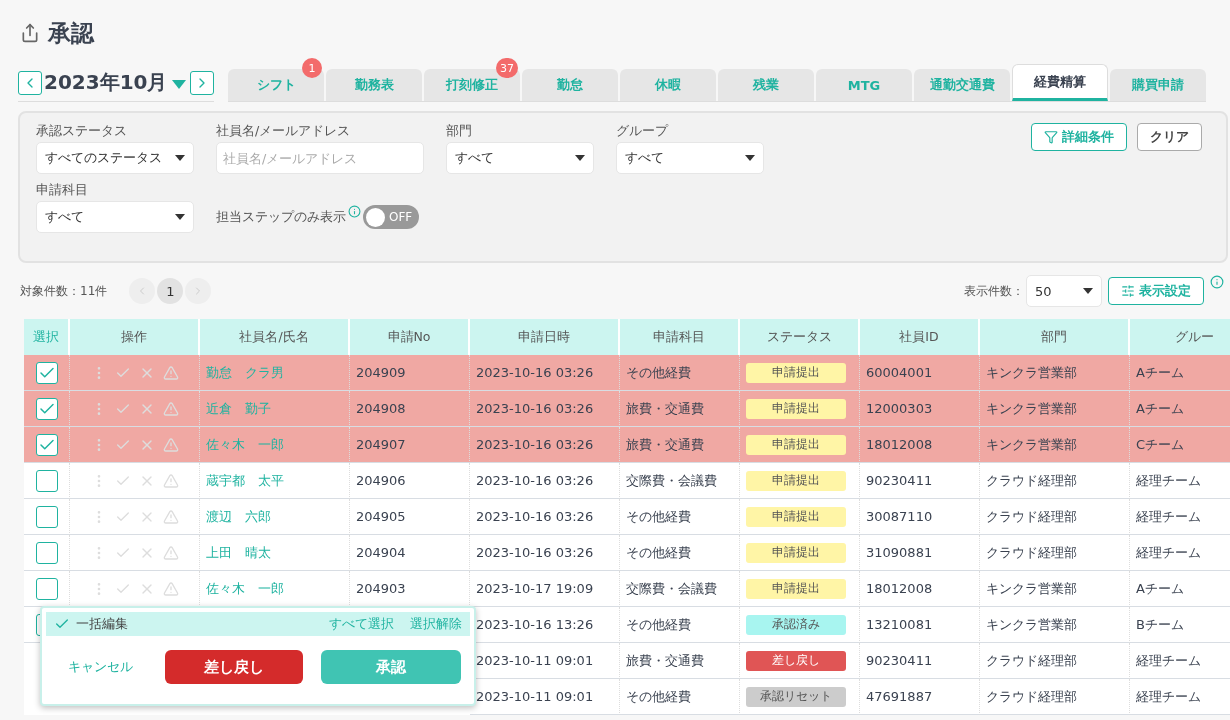  Describe the element at coordinates (962, 85) in the screenshot. I see `tab: 通勤交通費` at that location.